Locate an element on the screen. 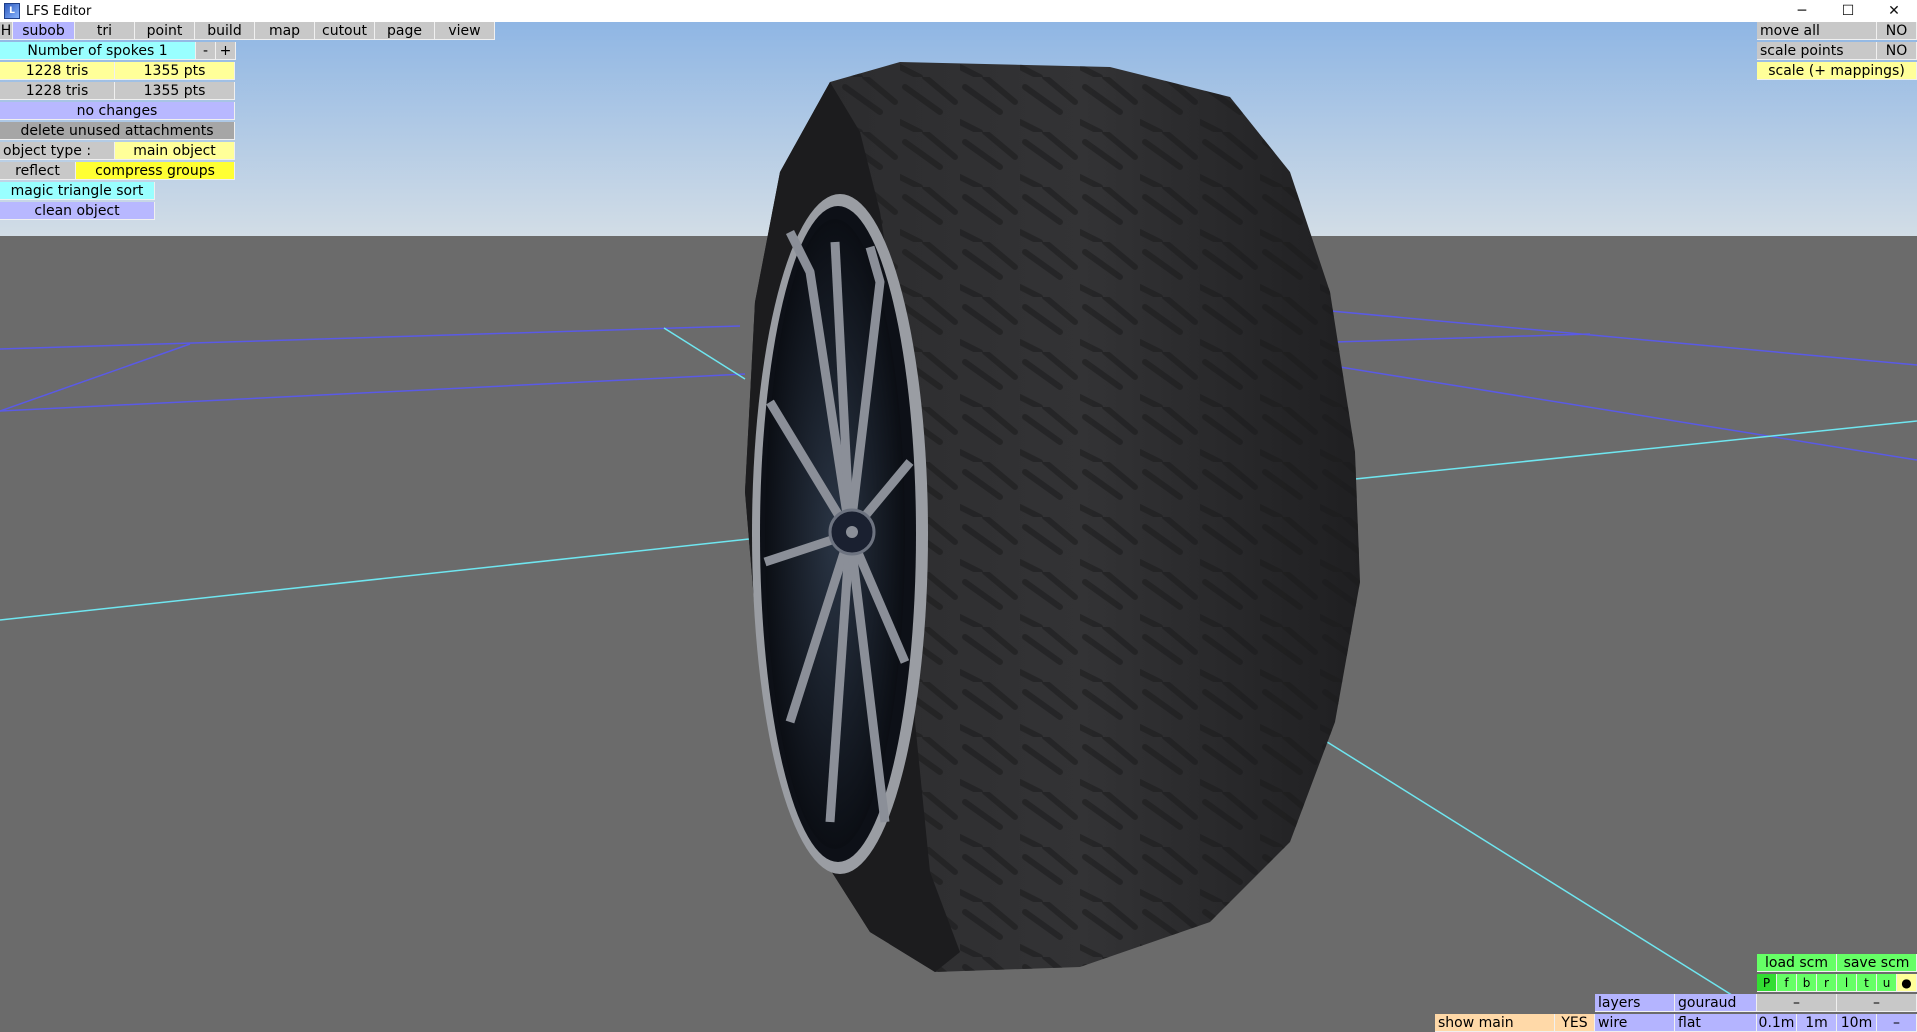 Image resolution: width=1917 pixels, height=1032 pixels. move-all-toggle: NO is located at coordinates (1897, 31).